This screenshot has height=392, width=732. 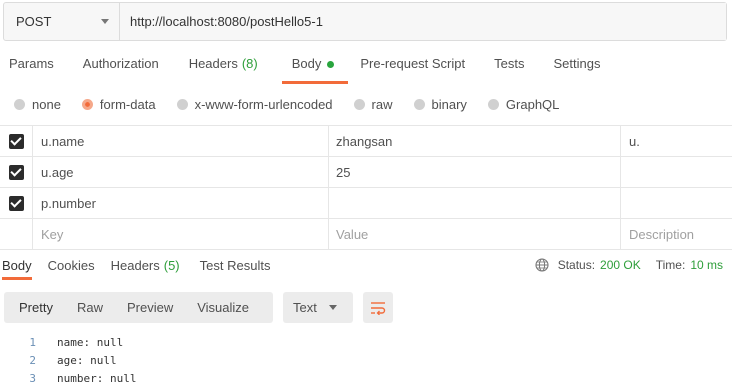 I want to click on radio-raw: raw, so click(x=373, y=104).